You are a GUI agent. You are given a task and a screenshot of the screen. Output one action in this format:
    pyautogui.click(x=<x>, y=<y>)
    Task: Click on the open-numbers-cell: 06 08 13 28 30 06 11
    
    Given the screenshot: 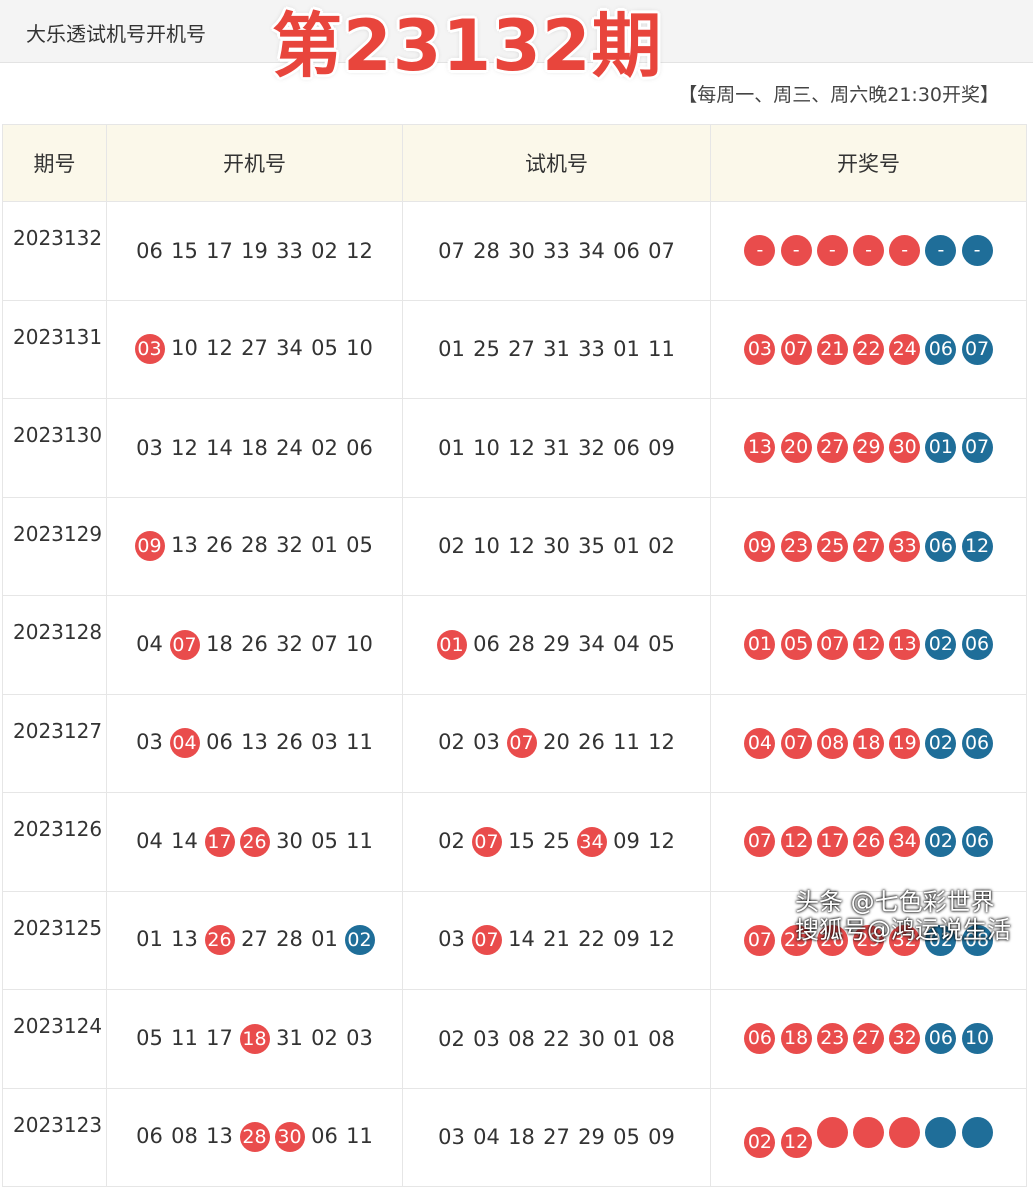 What is the action you would take?
    pyautogui.click(x=254, y=1137)
    